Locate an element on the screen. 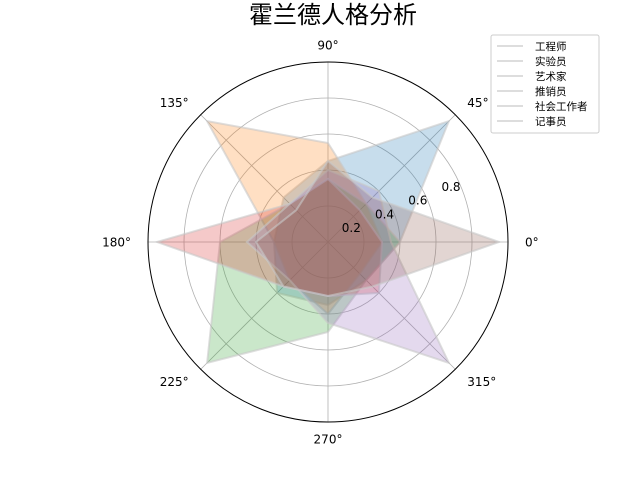  legend-label-1: 实验员 is located at coordinates (551, 61).